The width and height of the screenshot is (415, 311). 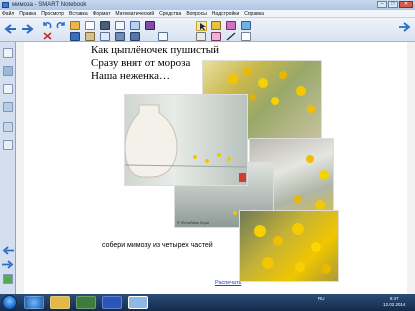 I want to click on menu-math: Математический, so click(x=134, y=14).